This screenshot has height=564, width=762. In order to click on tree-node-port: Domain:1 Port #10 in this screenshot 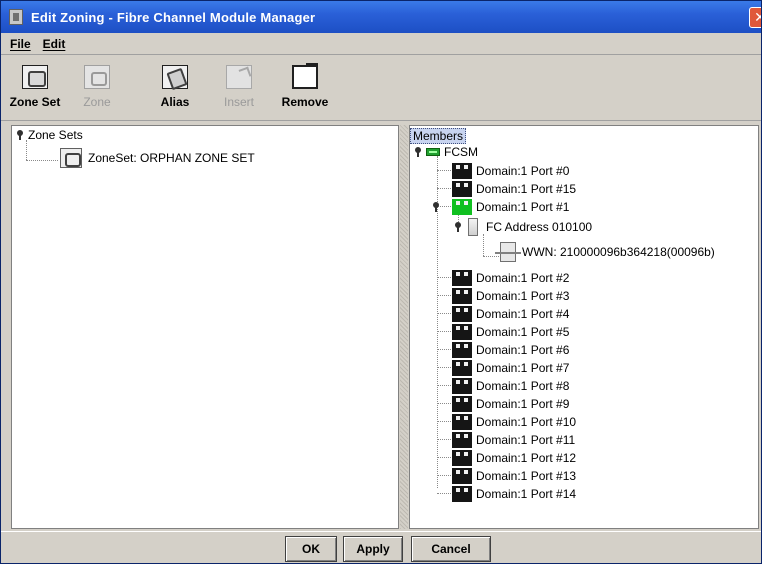, I will do `click(514, 422)`.